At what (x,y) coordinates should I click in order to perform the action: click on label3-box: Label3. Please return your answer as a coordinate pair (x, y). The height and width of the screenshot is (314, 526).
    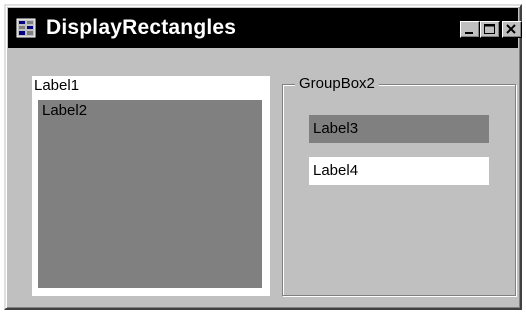
    Looking at the image, I should click on (399, 129).